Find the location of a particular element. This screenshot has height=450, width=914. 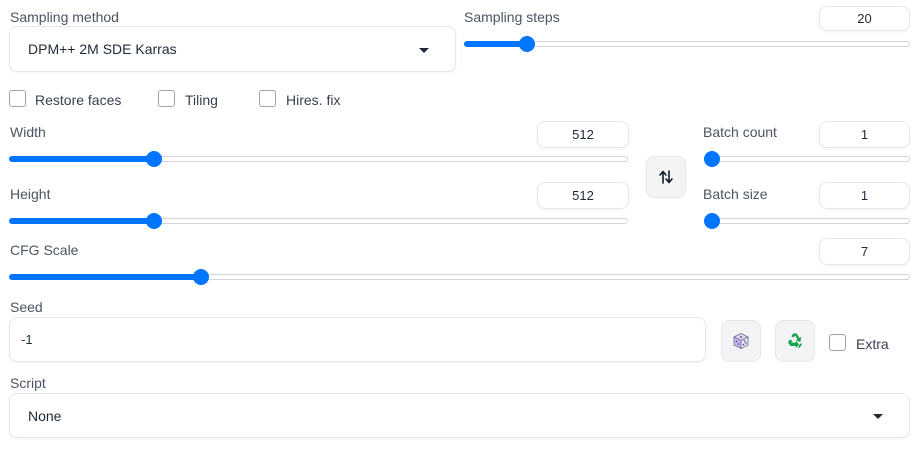

width-label: Width is located at coordinates (28, 132).